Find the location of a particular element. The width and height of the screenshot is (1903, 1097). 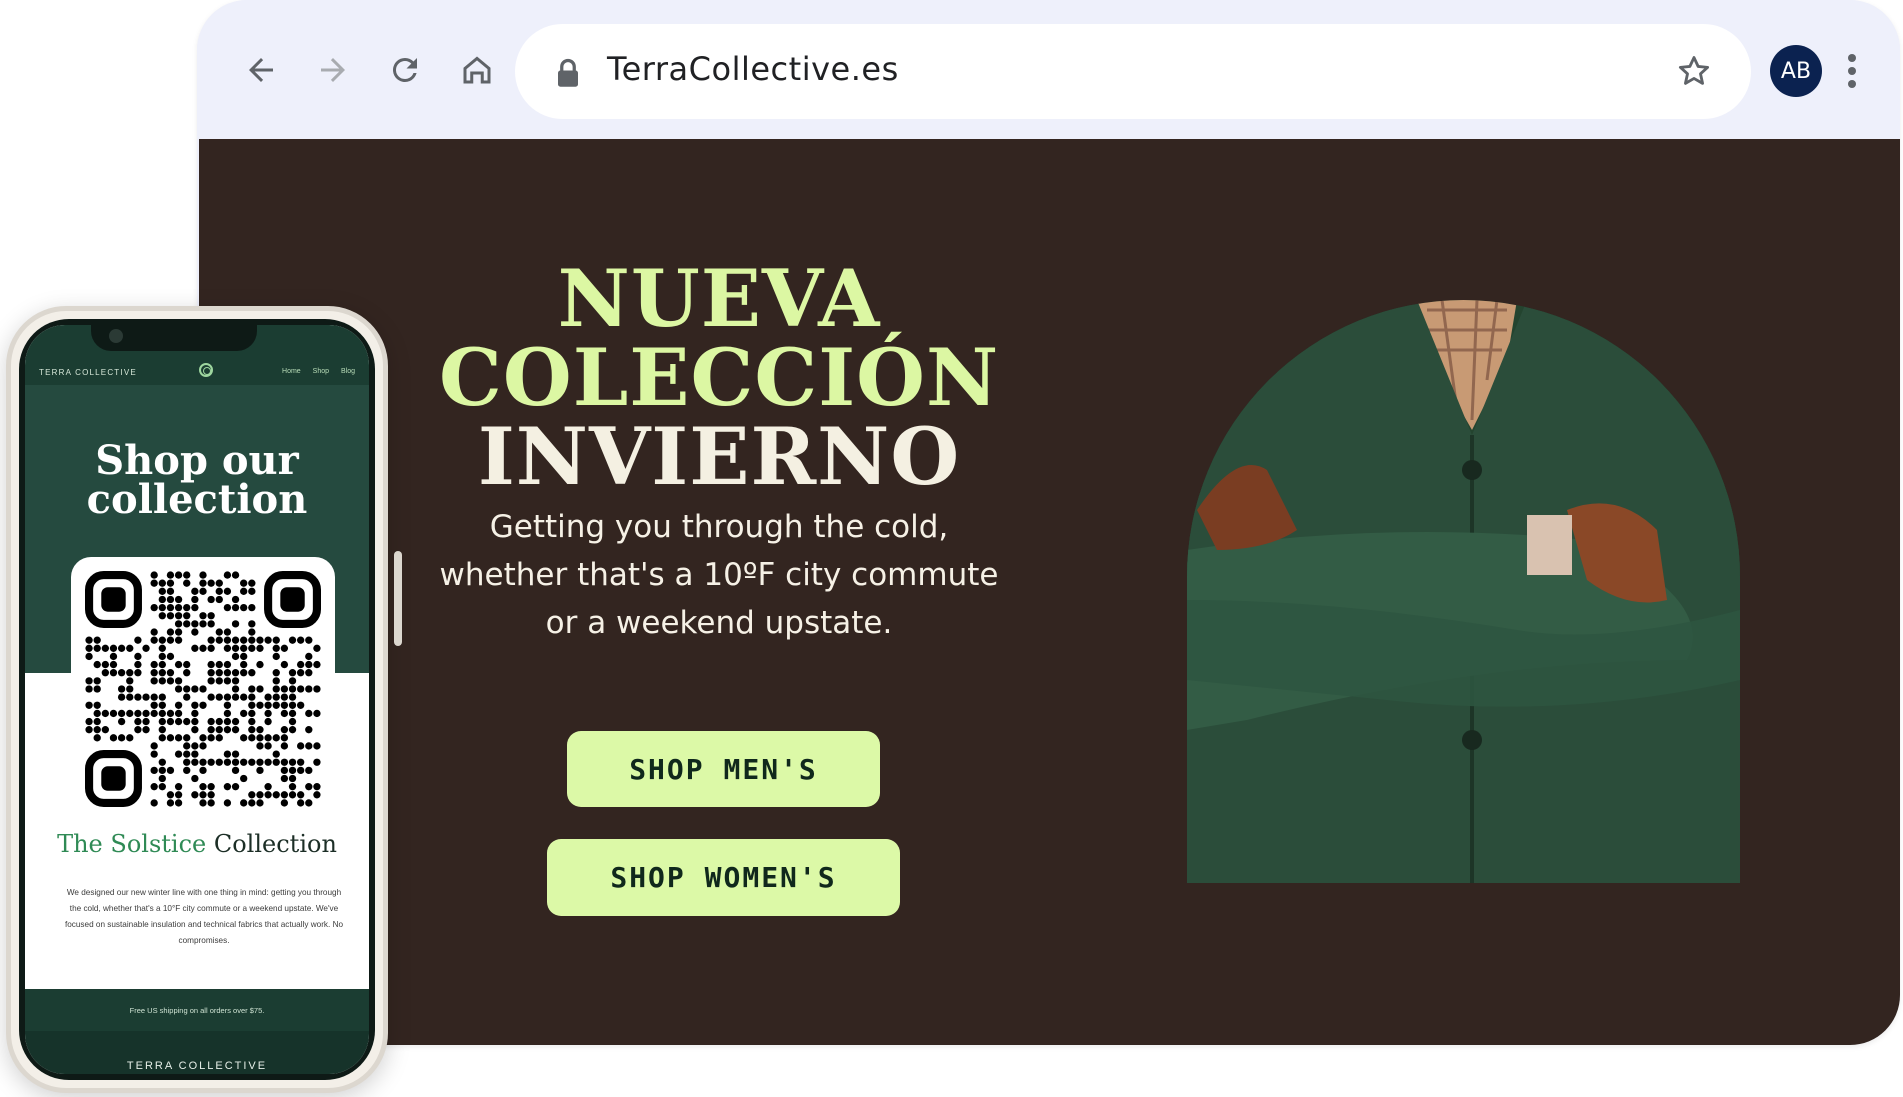

camera-icon is located at coordinates (116, 336).